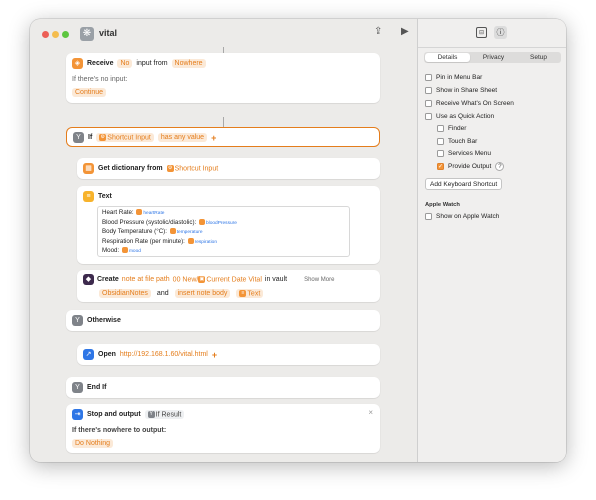 This screenshot has height=500, width=596. Describe the element at coordinates (226, 280) in the screenshot. I see `path-variable: Current Date` at that location.